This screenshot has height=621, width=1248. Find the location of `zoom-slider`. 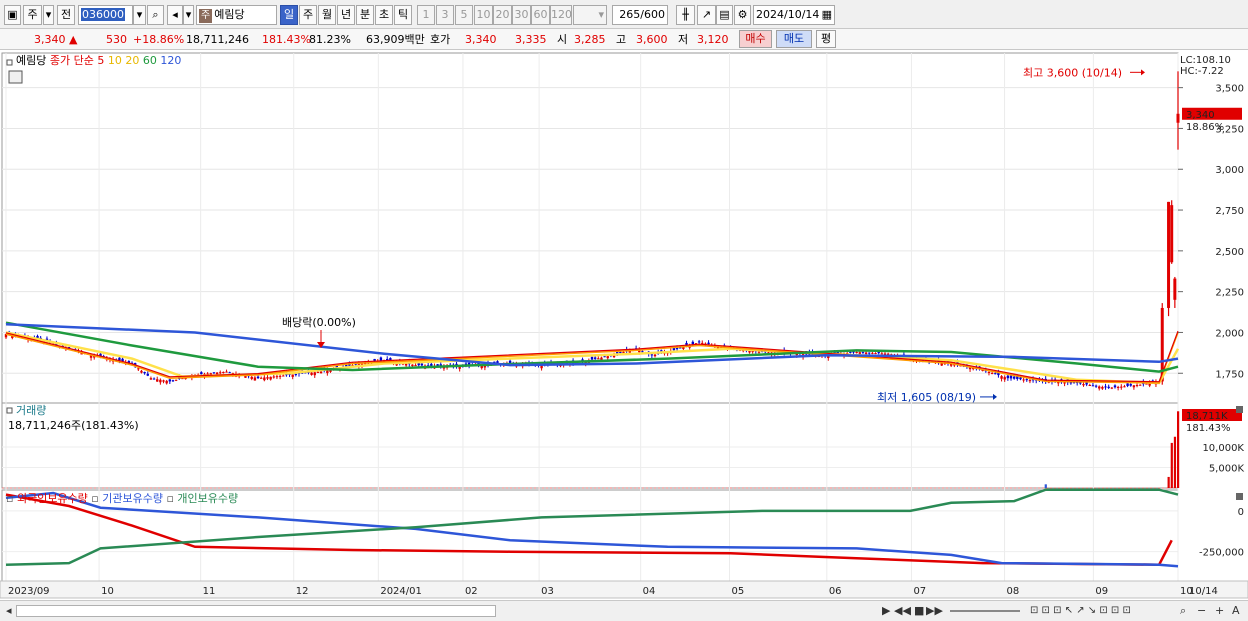

zoom-slider is located at coordinates (985, 611).